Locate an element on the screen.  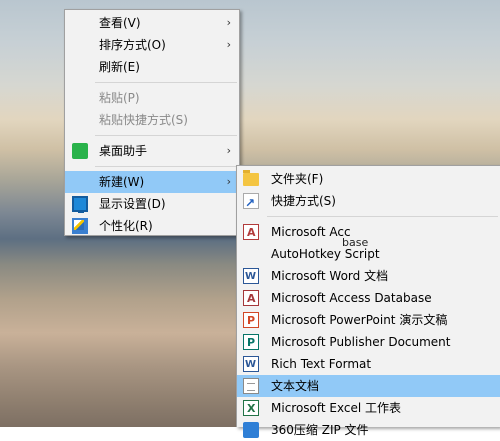
text-document-icon is located at coordinates (251, 386).